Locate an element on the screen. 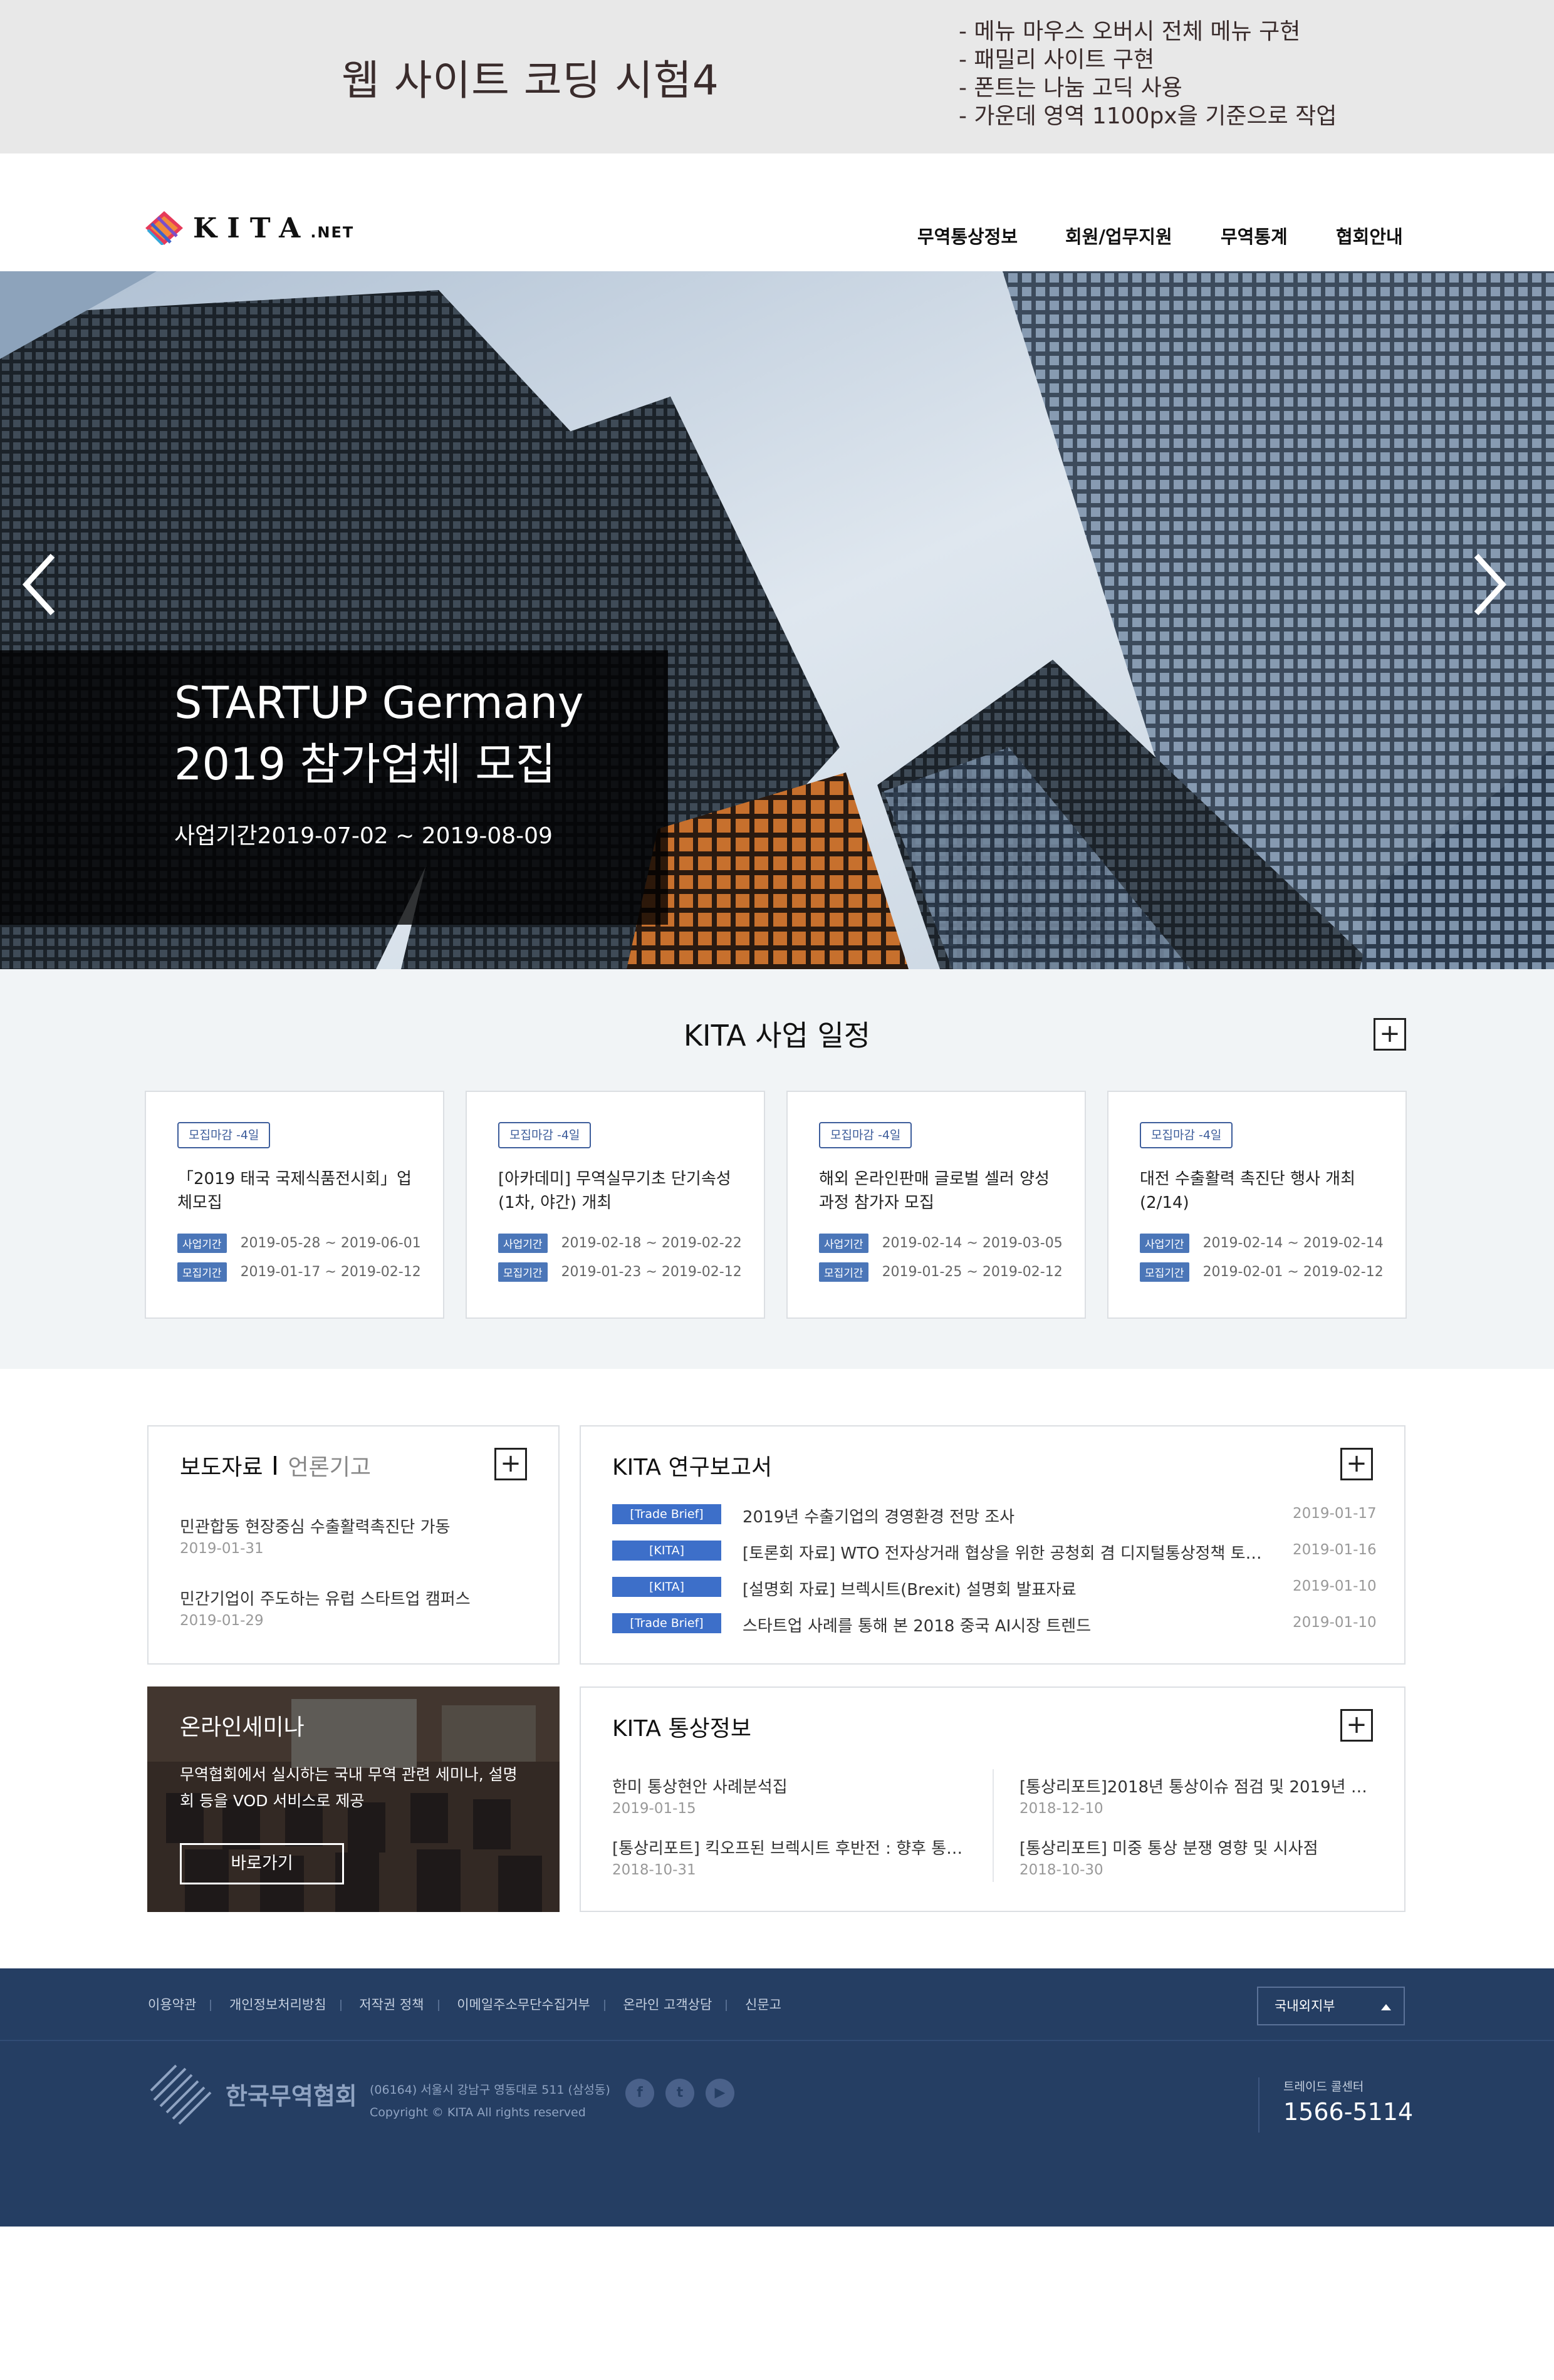 This screenshot has width=1554, height=2380. footer-address: (06164) 서울시 강남구 영동대로 511 (삼성동) is located at coordinates (490, 2090).